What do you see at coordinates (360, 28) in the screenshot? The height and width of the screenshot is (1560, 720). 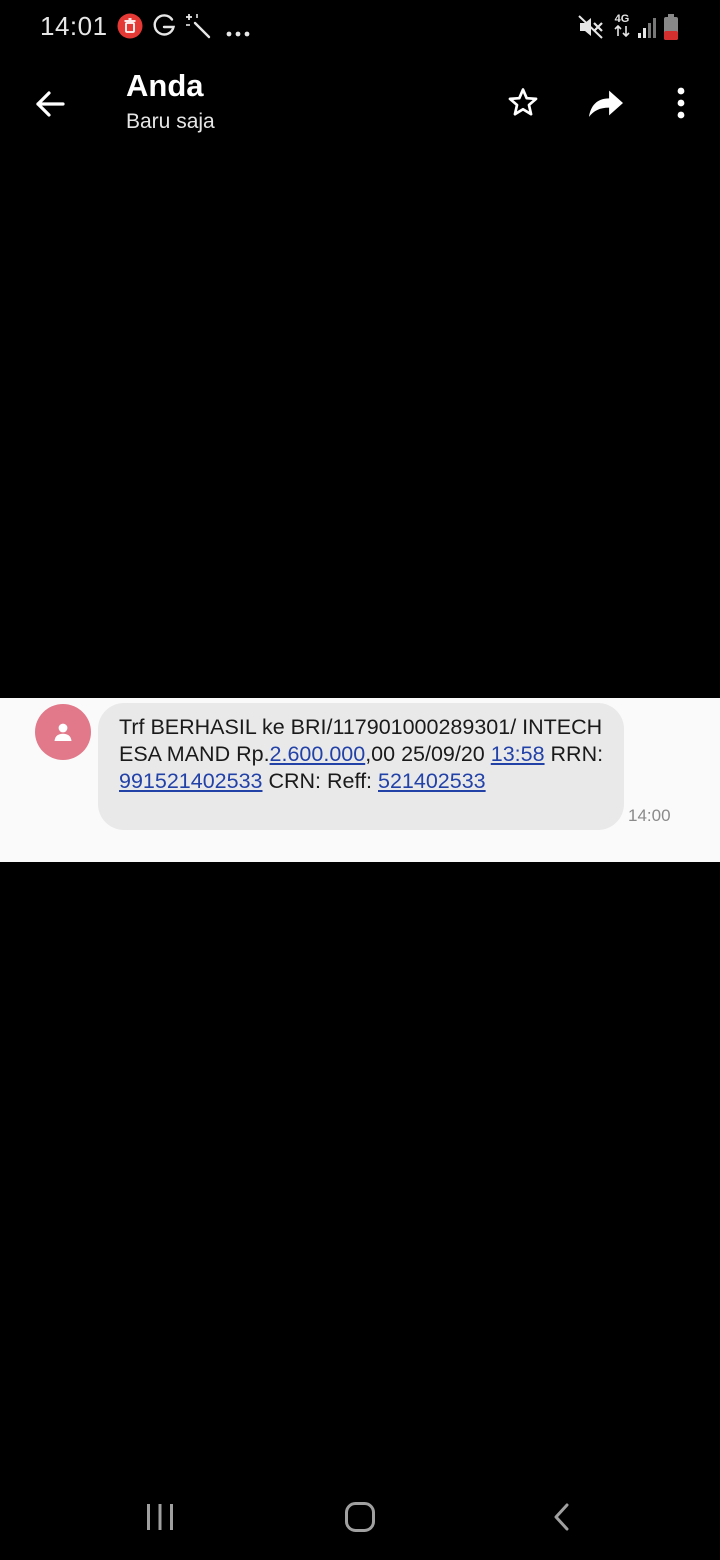 I see `status-bar: 14:01 4G` at bounding box center [360, 28].